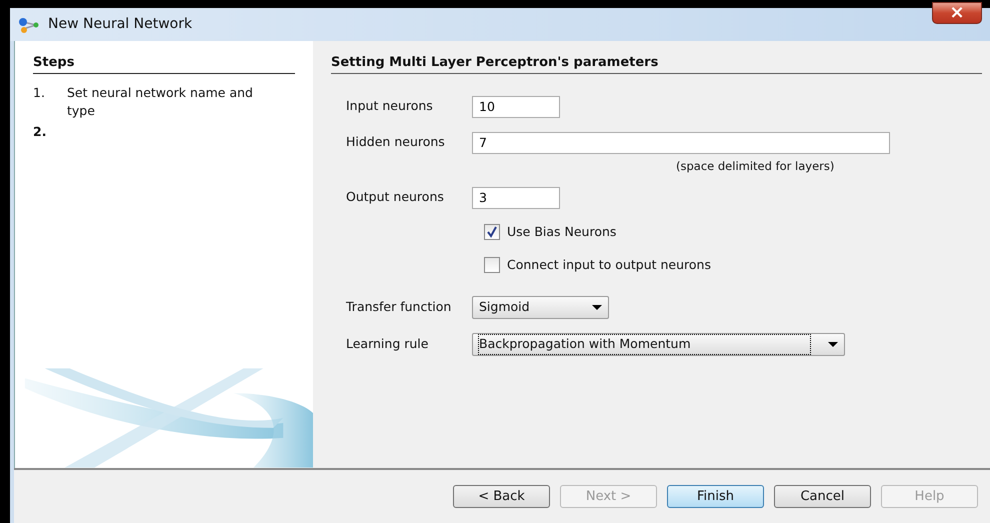  Describe the element at coordinates (399, 307) in the screenshot. I see `field-label: Transfer function` at that location.